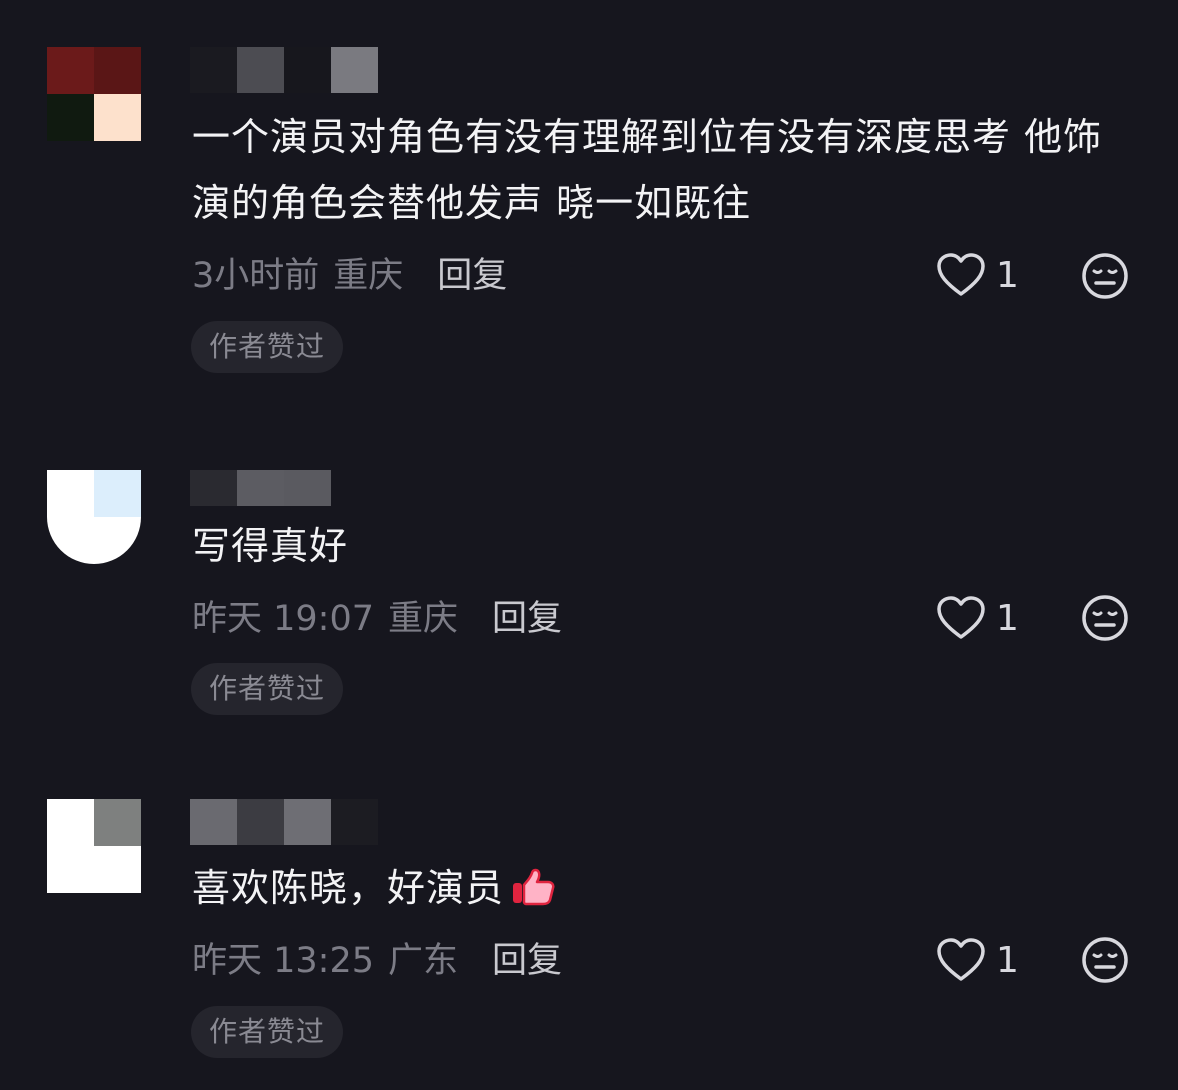  I want to click on comment-meta: 3小时前 重庆 回复, so click(349, 272).